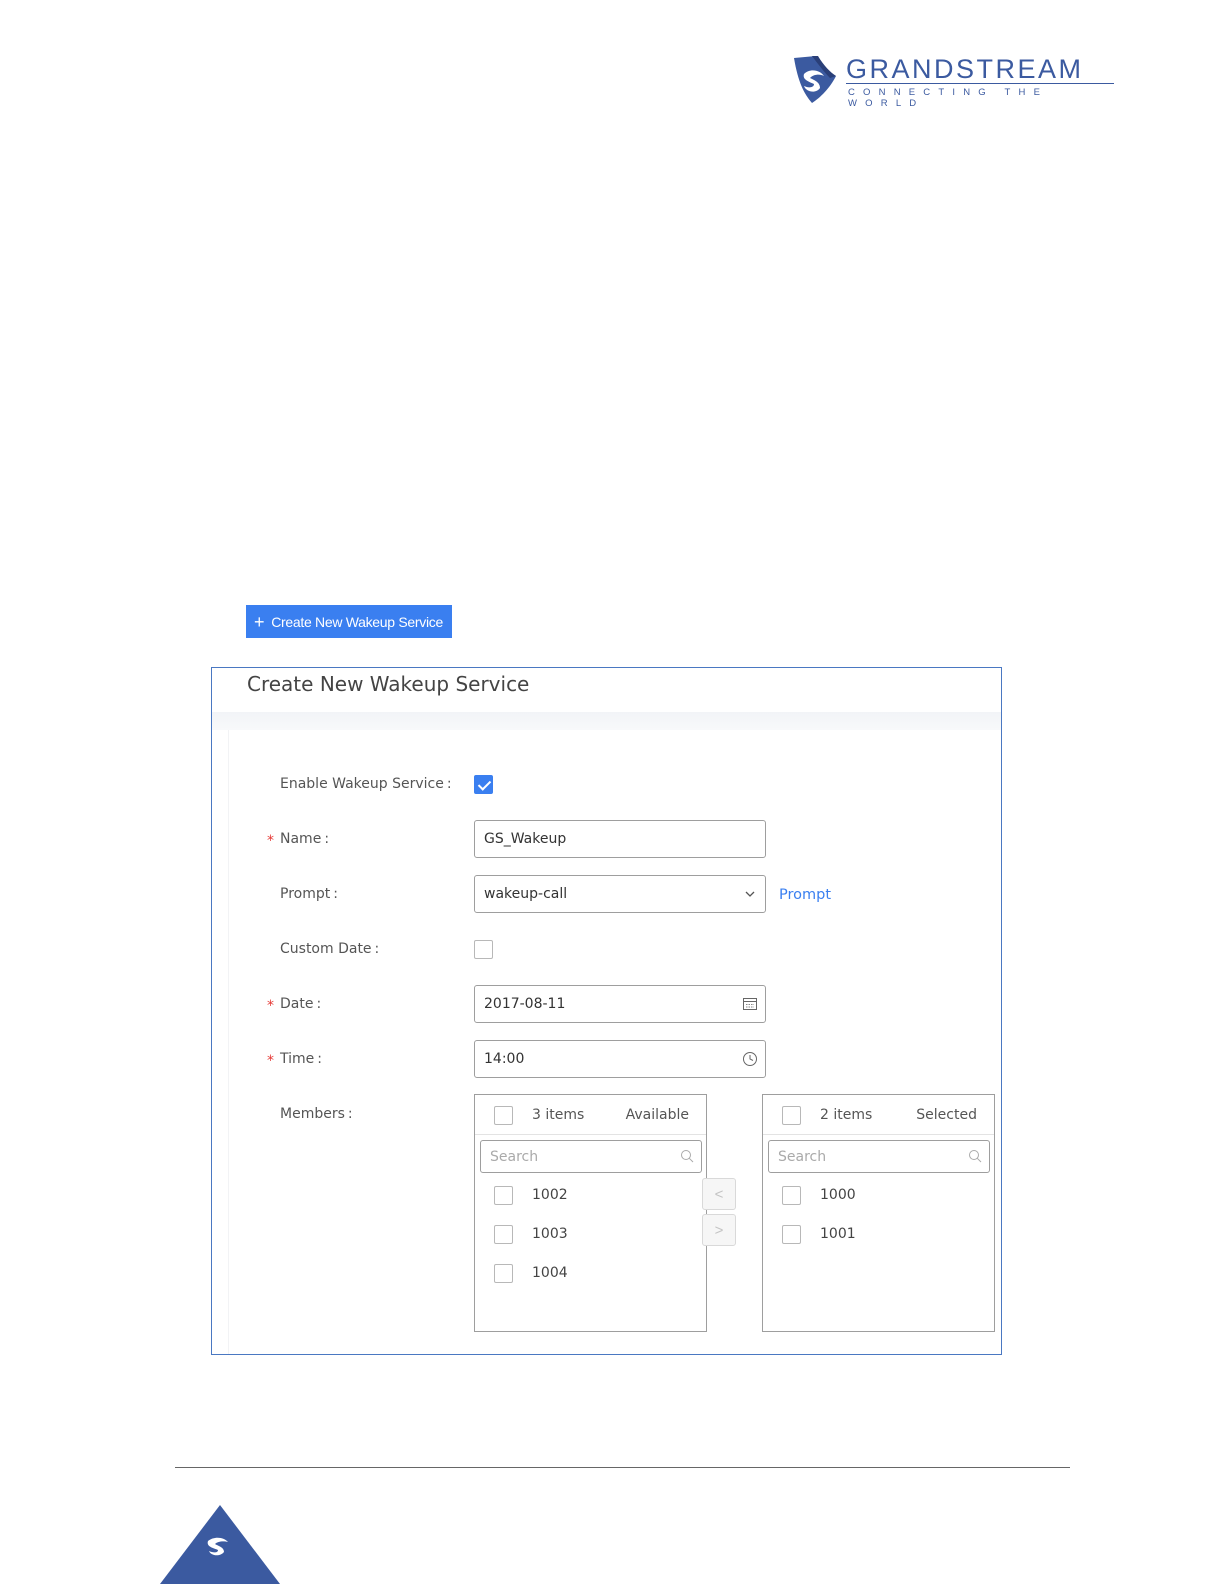 The width and height of the screenshot is (1224, 1584). I want to click on list-item: 1002, so click(590, 1196).